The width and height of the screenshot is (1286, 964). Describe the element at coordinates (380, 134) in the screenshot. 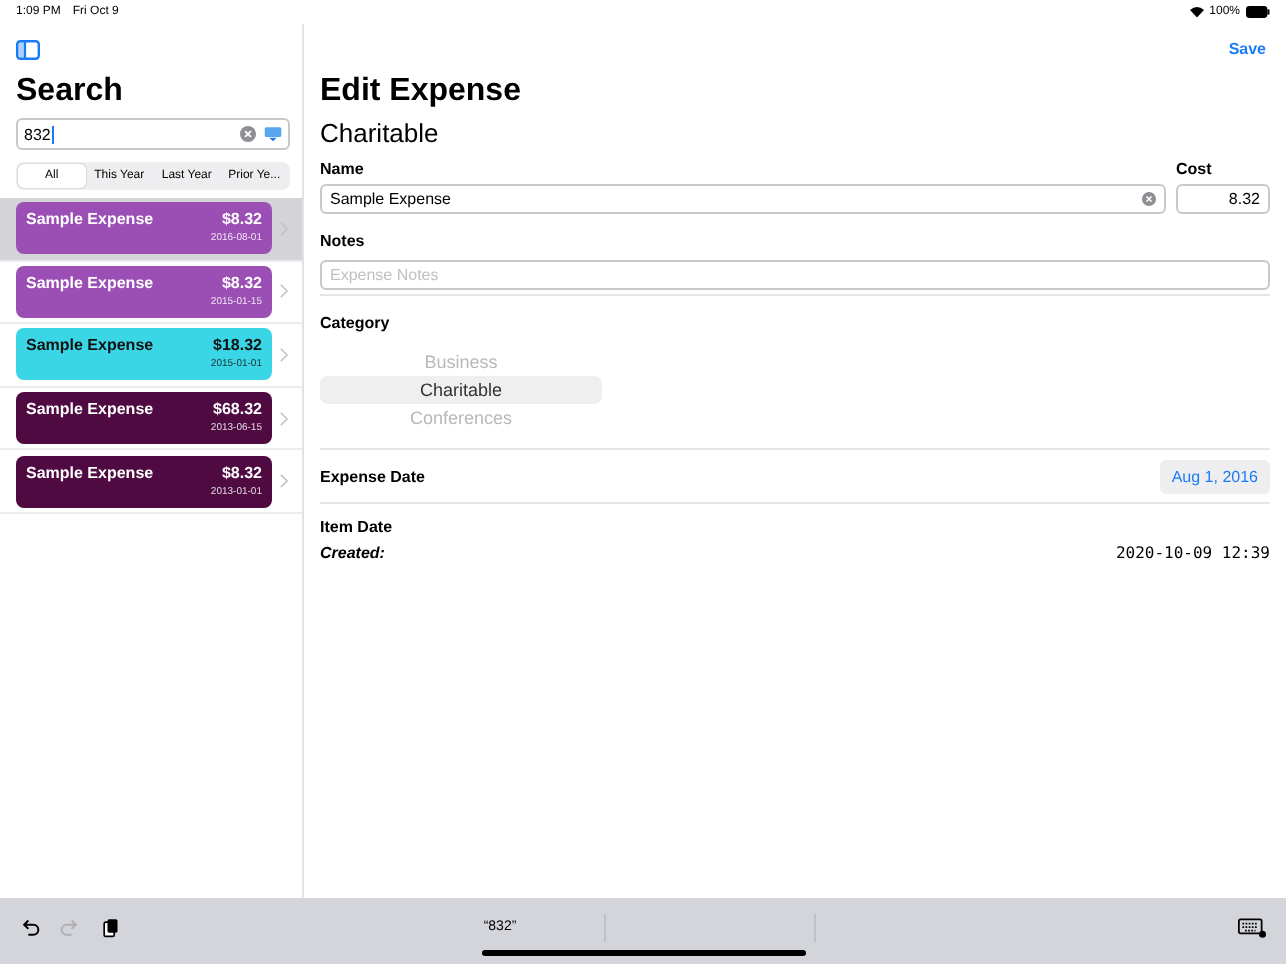

I see `category-subtitle: Charitable` at that location.